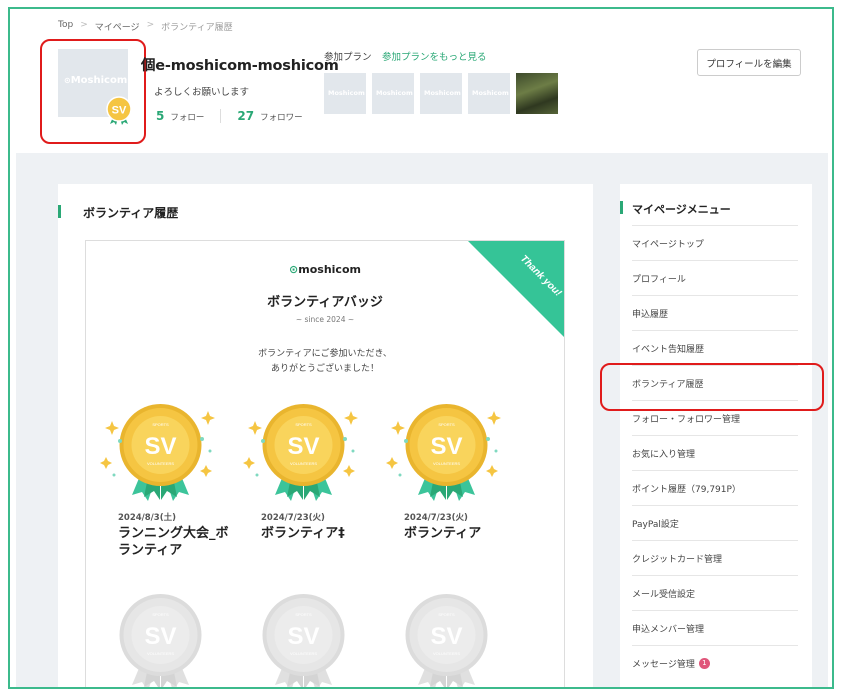 The width and height of the screenshot is (844, 696). I want to click on menu-item: 申込履歴, so click(715, 312).